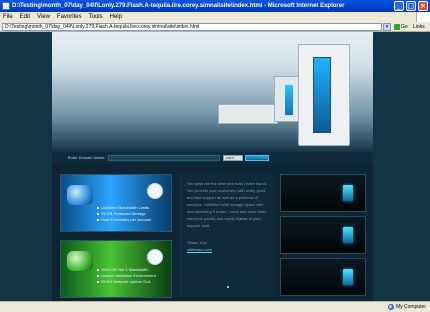 The image size is (430, 312). I want to click on go-arrow-icon, so click(397, 27).